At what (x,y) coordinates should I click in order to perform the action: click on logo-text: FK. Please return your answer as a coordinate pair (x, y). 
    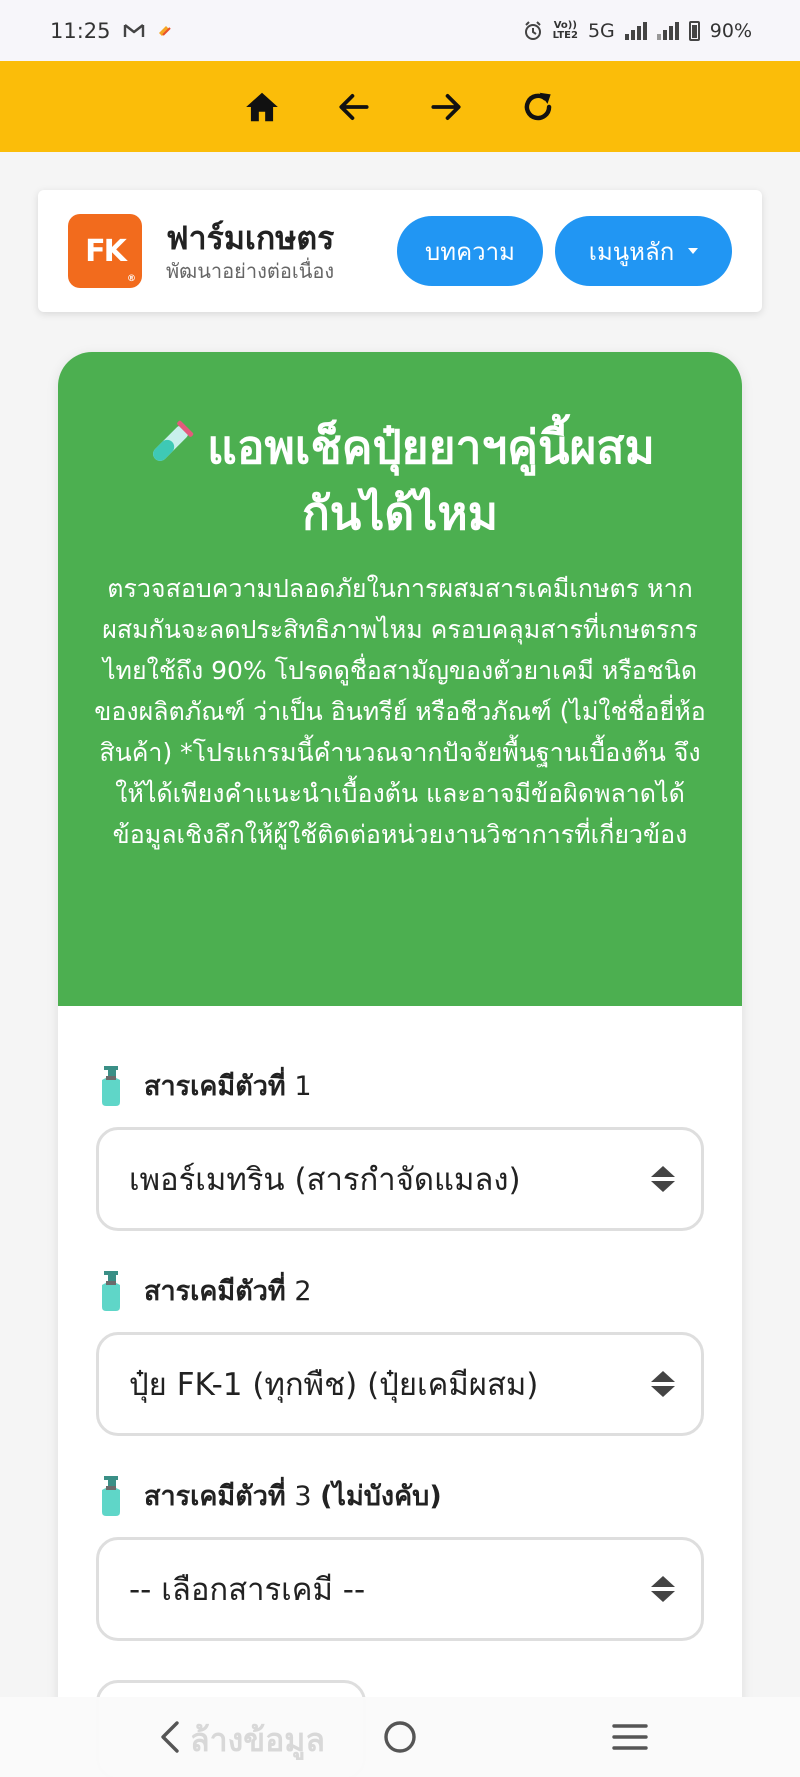
    Looking at the image, I should click on (106, 251).